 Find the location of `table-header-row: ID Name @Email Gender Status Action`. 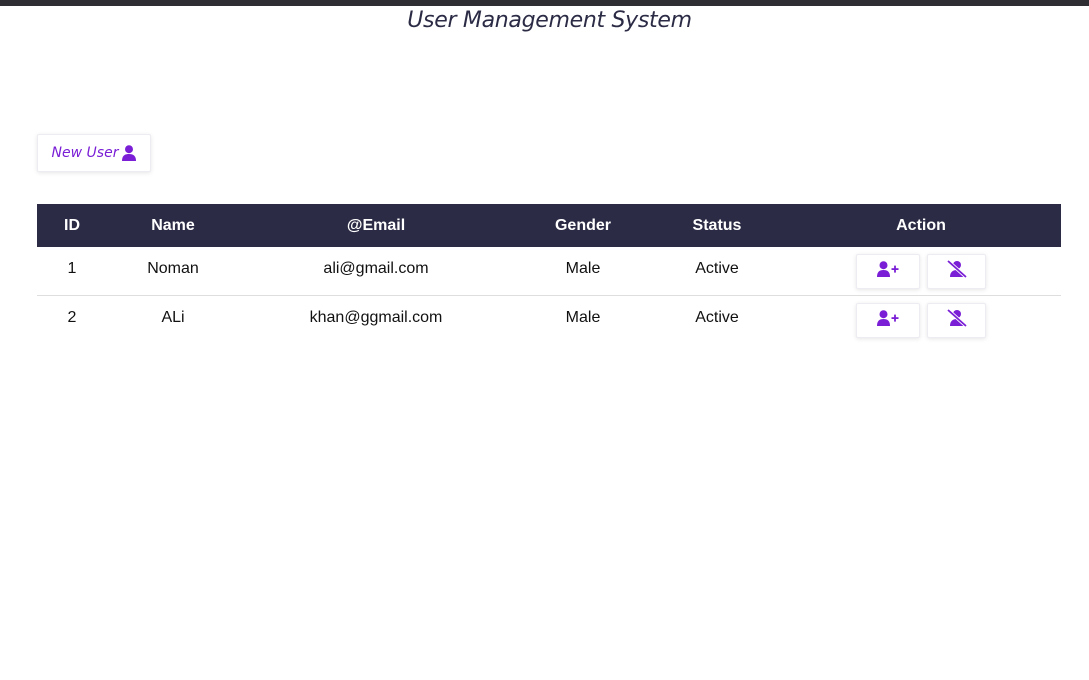

table-header-row: ID Name @Email Gender Status Action is located at coordinates (549, 225).